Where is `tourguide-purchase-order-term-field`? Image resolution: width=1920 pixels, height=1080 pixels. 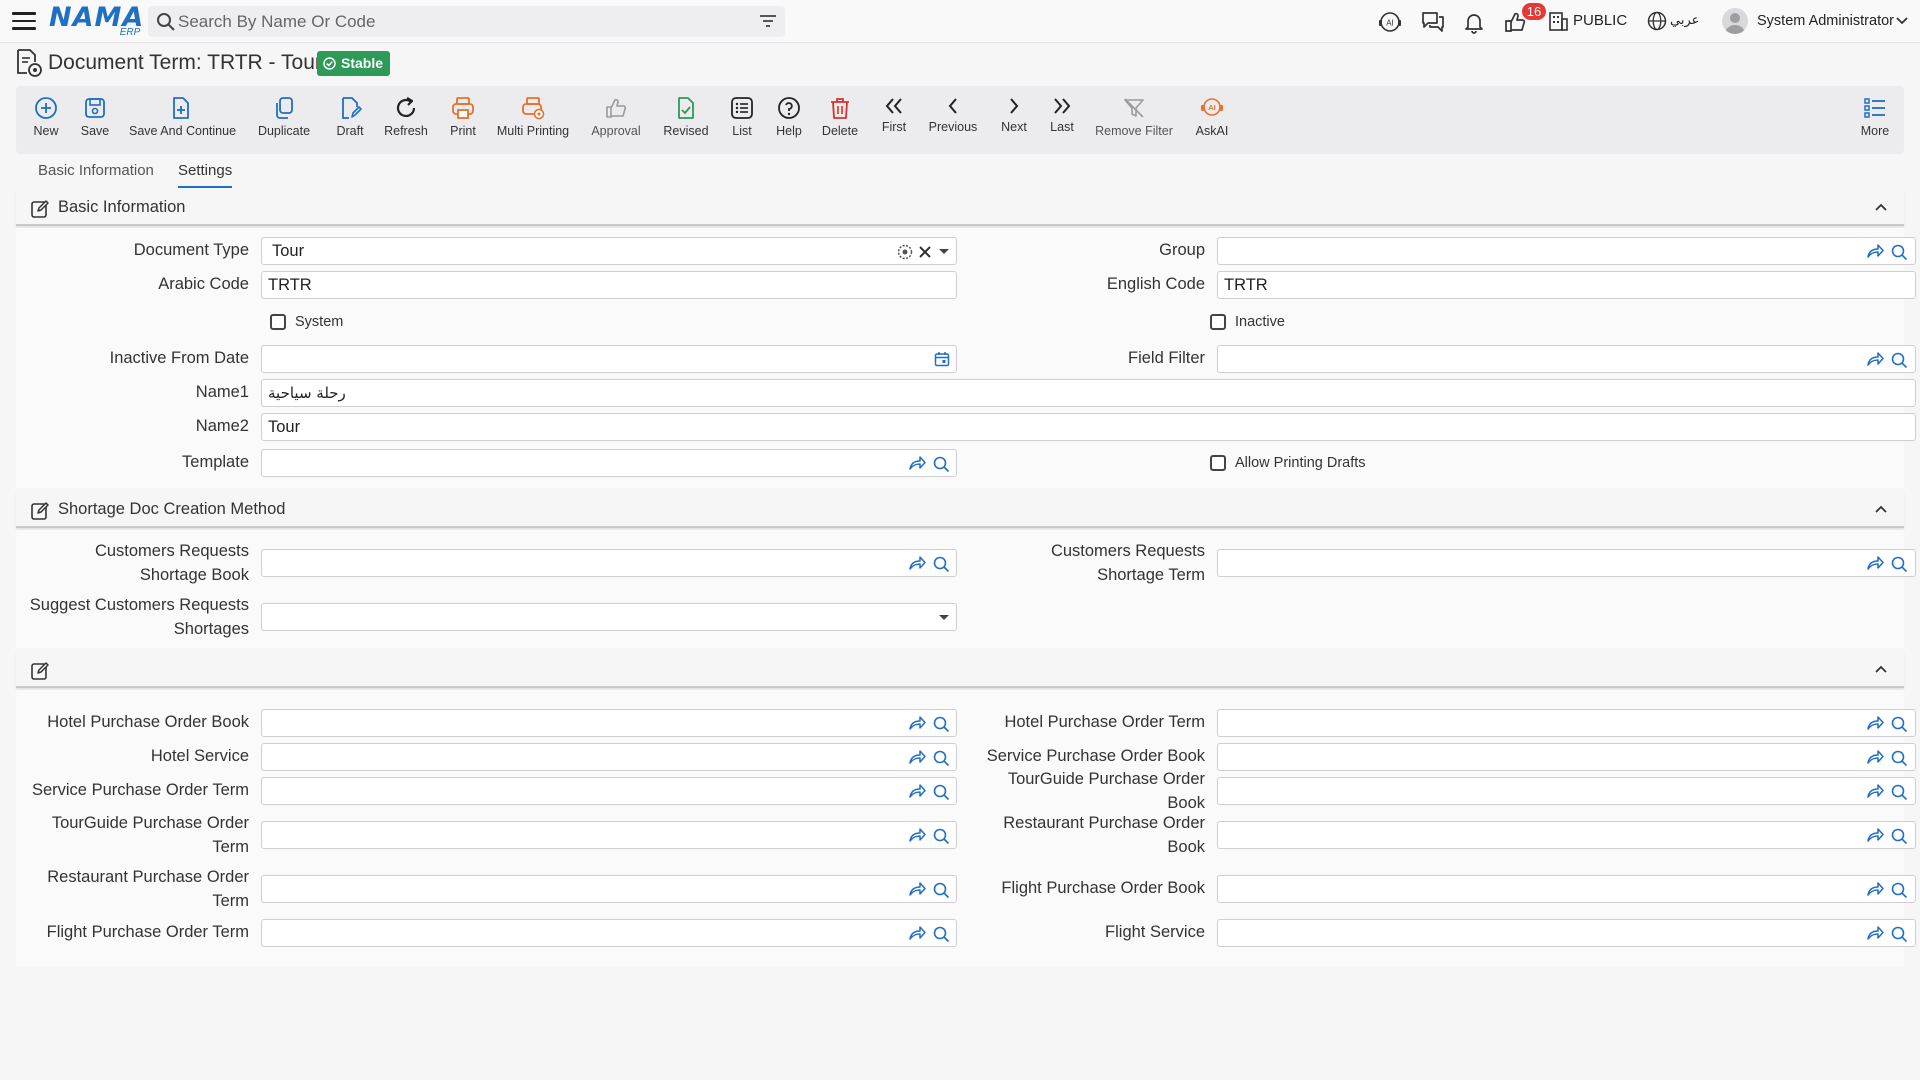
tourguide-purchase-order-term-field is located at coordinates (609, 835).